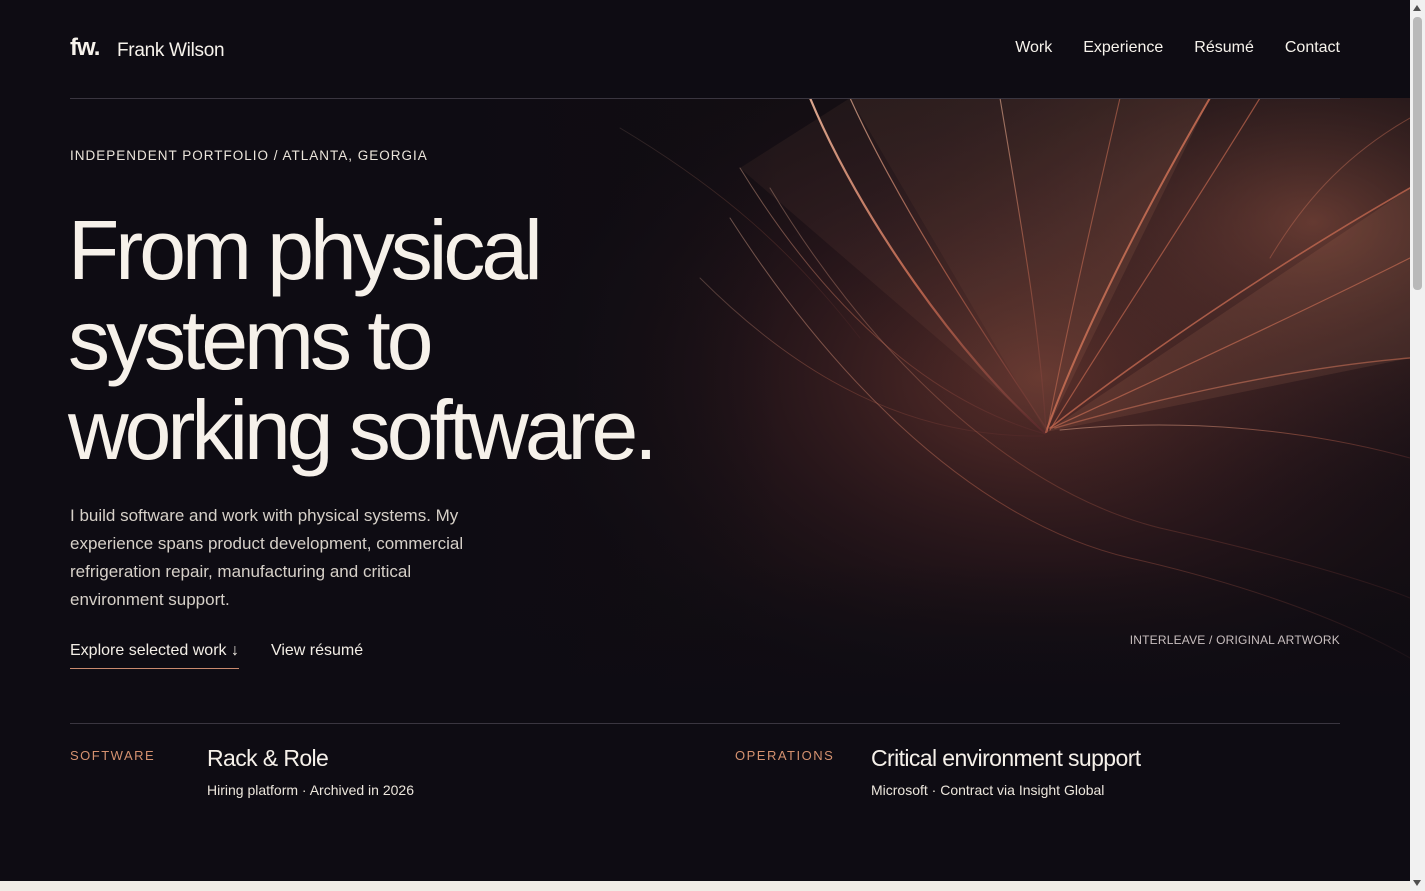  I want to click on page-scrollbar, so click(1417, 445).